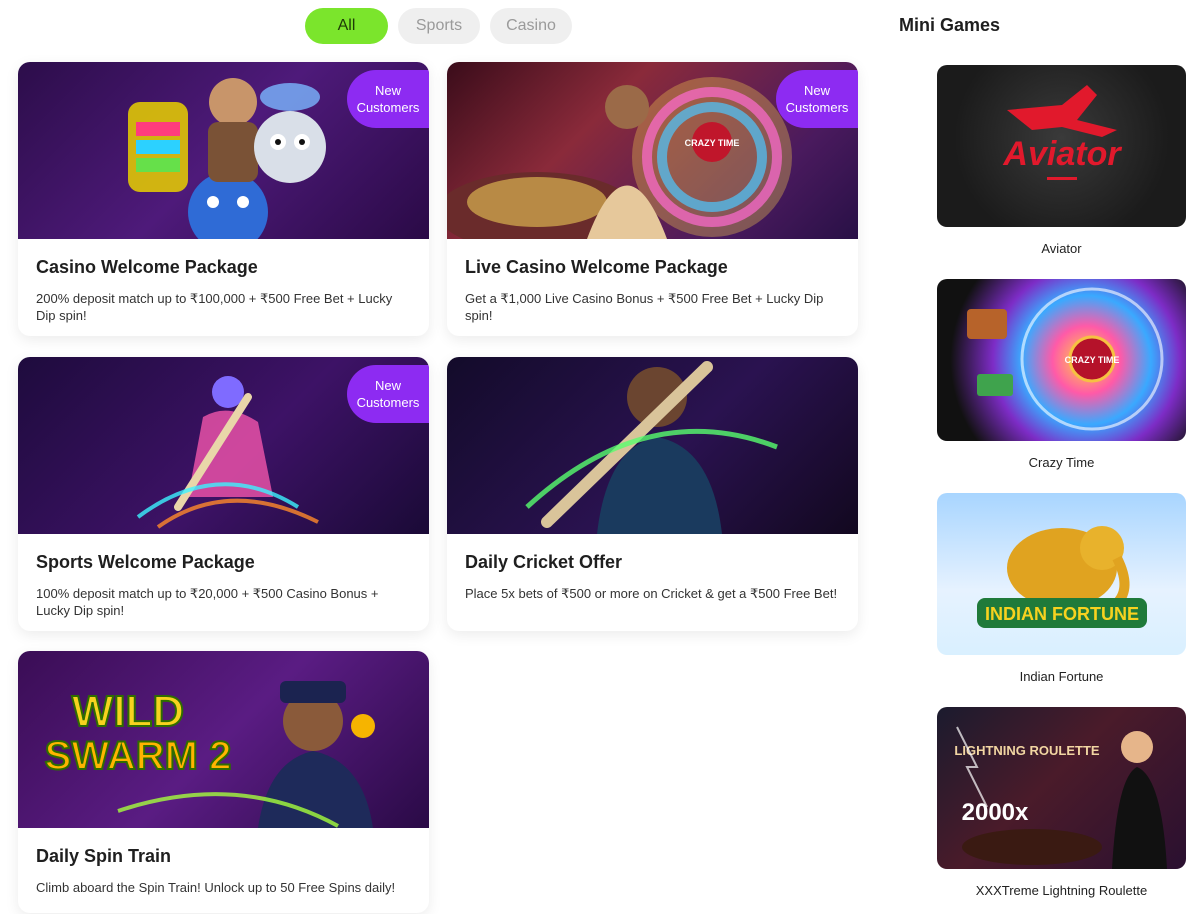  I want to click on game-thumbnail: Aviator, so click(1061, 146).